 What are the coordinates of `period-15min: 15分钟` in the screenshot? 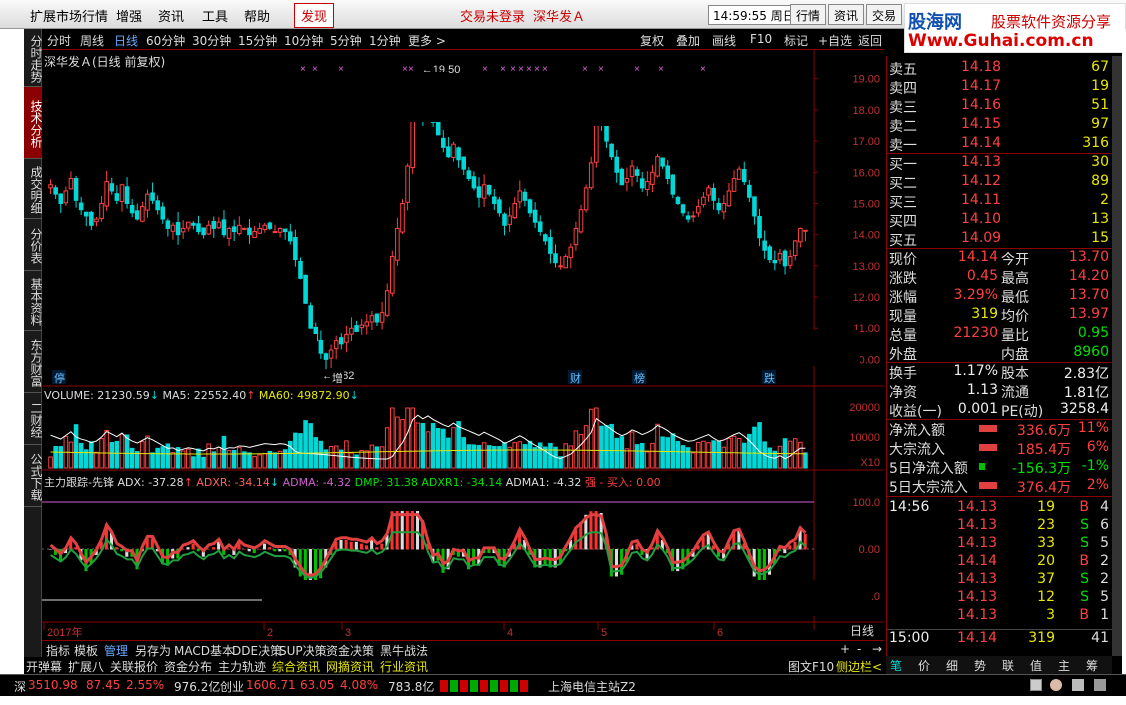 It's located at (257, 40).